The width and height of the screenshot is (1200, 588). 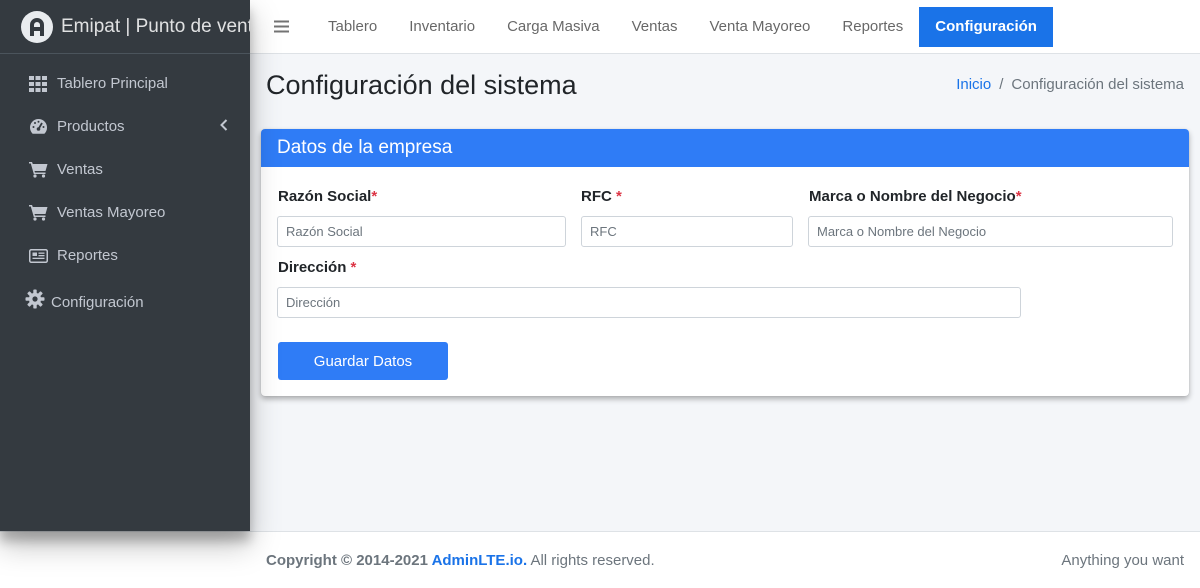 What do you see at coordinates (317, 267) in the screenshot?
I see `direccion-label: Dirección *` at bounding box center [317, 267].